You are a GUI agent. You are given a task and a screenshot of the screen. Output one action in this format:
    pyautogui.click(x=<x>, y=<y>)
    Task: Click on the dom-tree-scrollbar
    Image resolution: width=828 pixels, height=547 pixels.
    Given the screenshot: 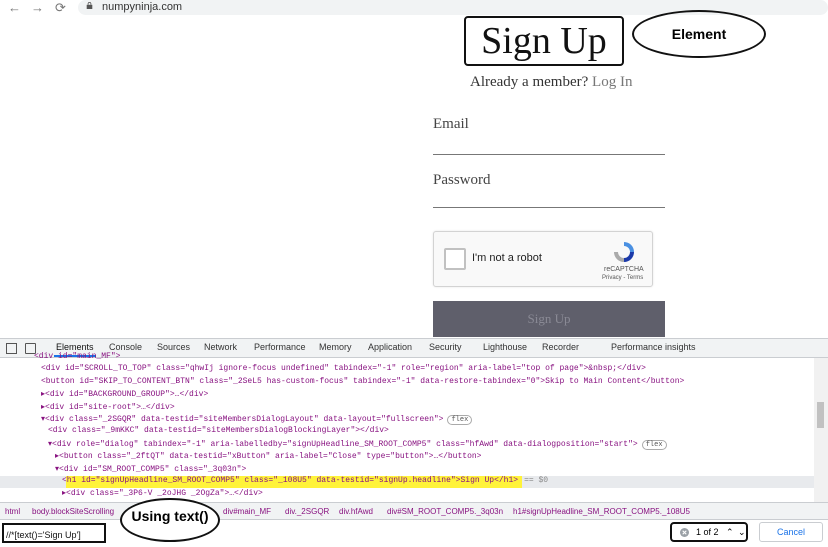 What is the action you would take?
    pyautogui.click(x=821, y=430)
    